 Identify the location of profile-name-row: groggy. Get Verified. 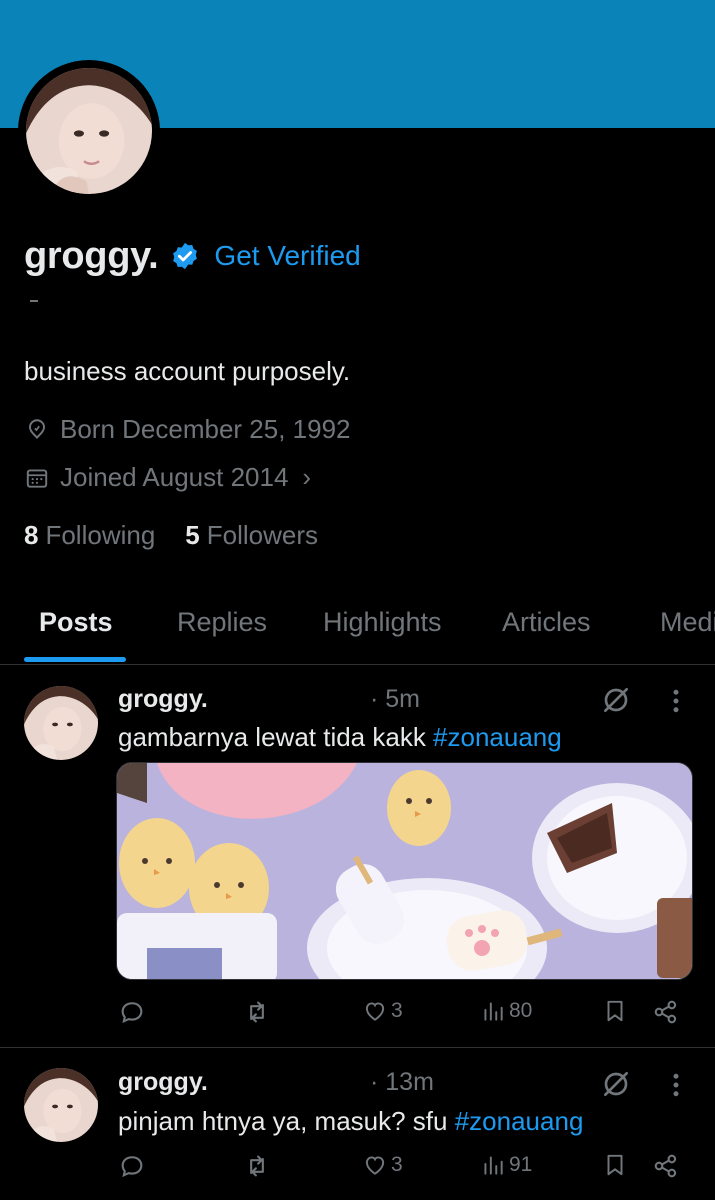
(192, 256).